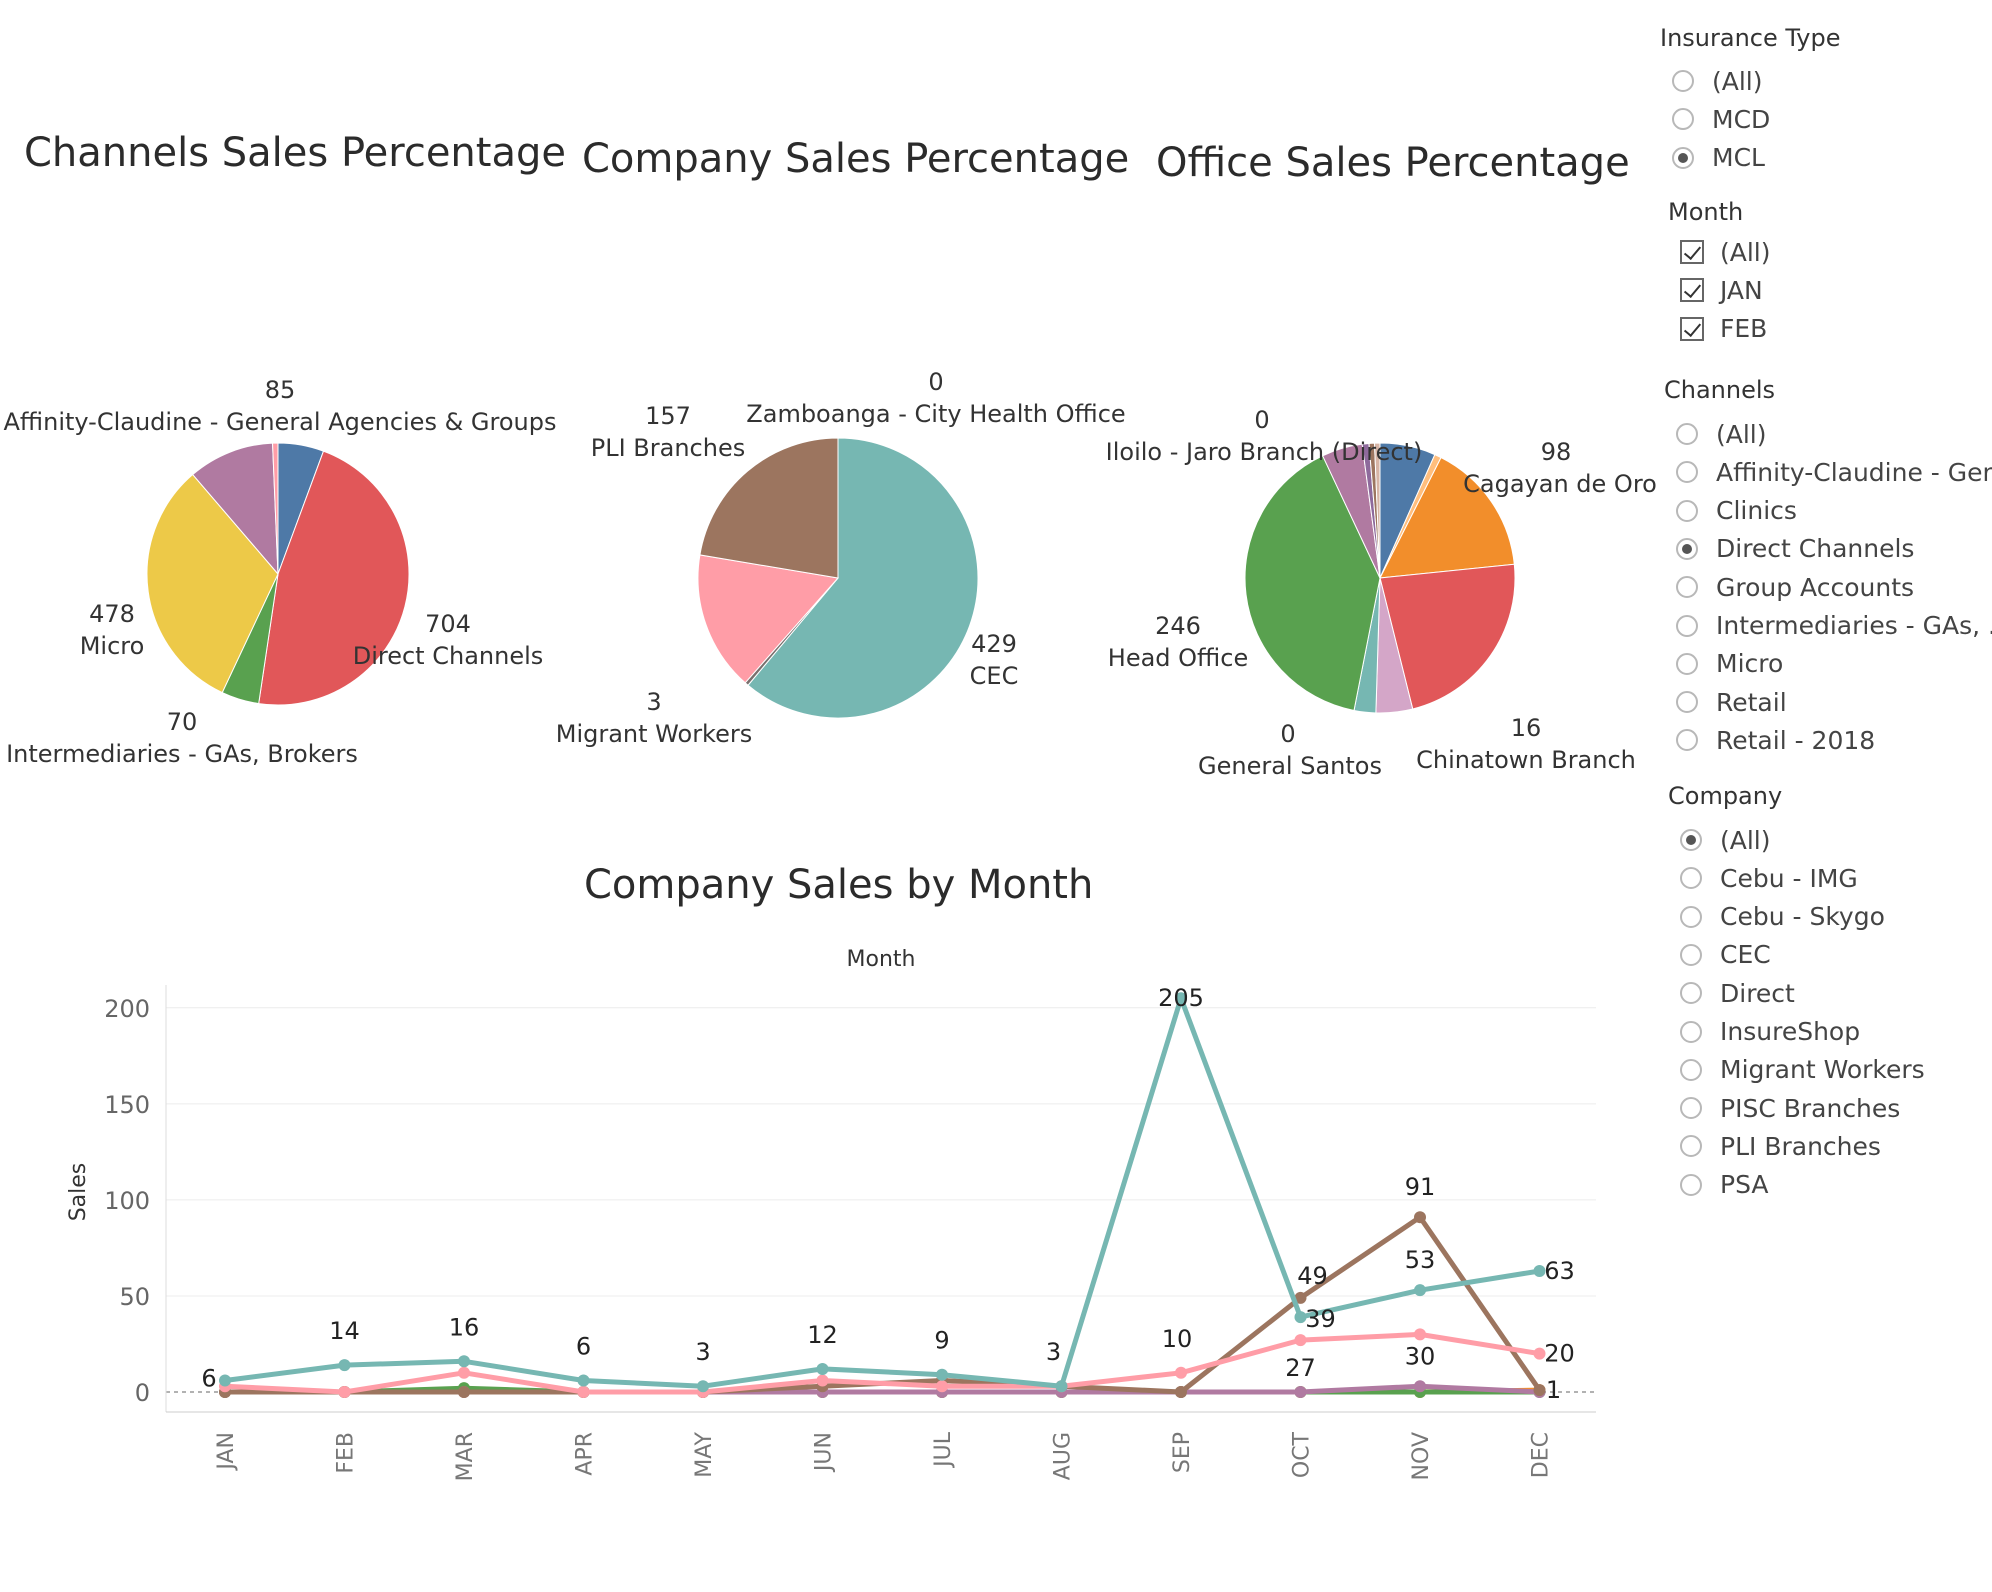 This screenshot has height=1592, width=1992. Describe the element at coordinates (1751, 702) in the screenshot. I see `option-label: Retail` at that location.